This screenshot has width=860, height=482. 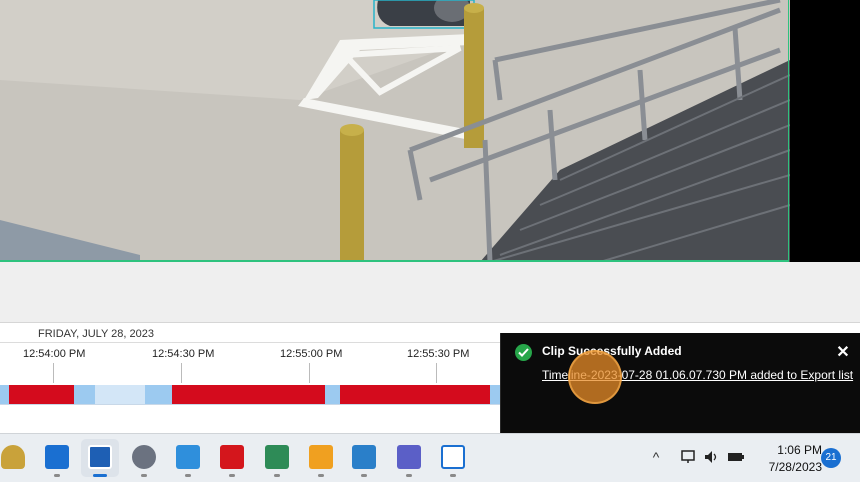 What do you see at coordinates (311, 354) in the screenshot?
I see `tick-label: 12:55:00 PM` at bounding box center [311, 354].